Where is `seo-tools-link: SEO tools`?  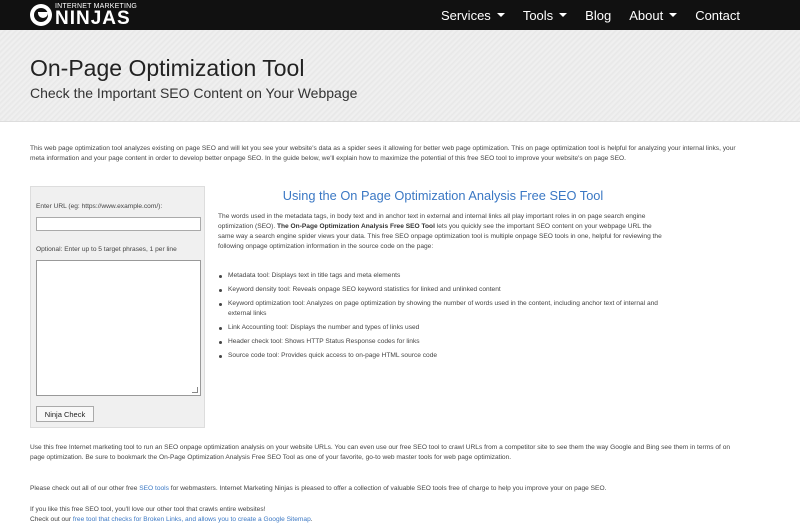 seo-tools-link: SEO tools is located at coordinates (154, 488).